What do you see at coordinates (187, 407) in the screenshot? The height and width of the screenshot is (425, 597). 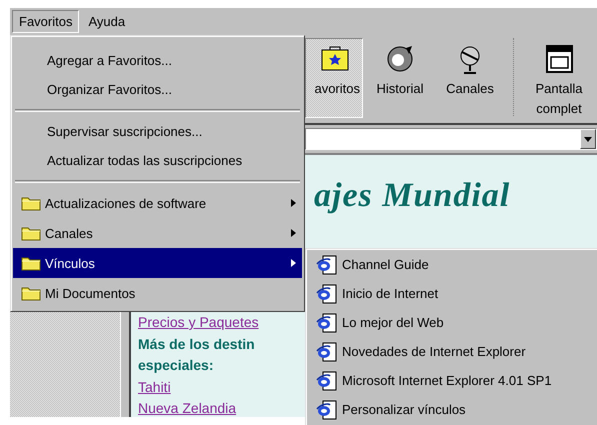 I see `page-link: Nueva Zelandia` at bounding box center [187, 407].